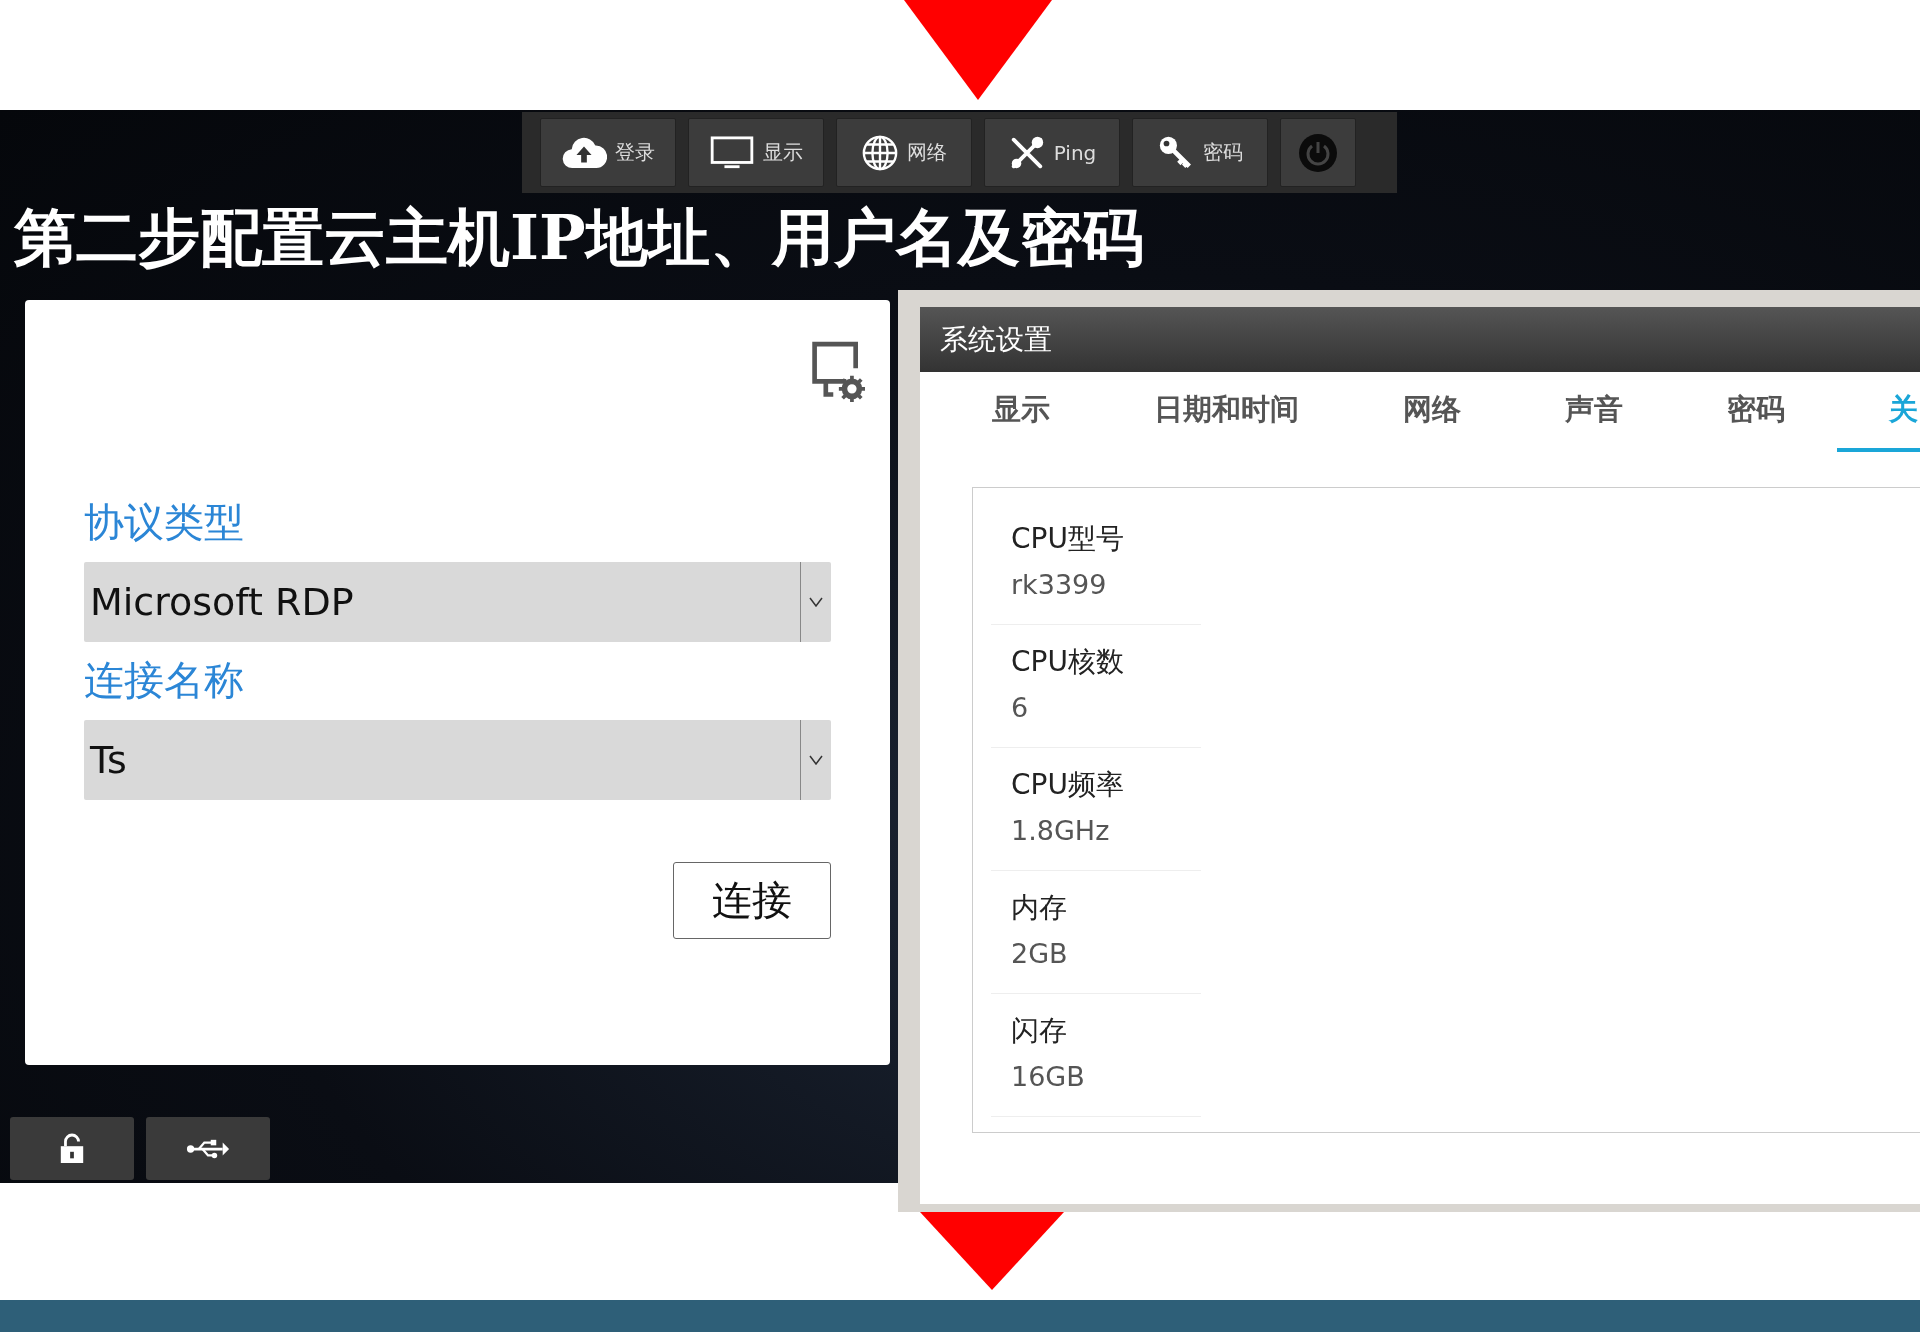 This screenshot has width=1920, height=1332. What do you see at coordinates (756, 152) in the screenshot?
I see `toolbar-button: 显示` at bounding box center [756, 152].